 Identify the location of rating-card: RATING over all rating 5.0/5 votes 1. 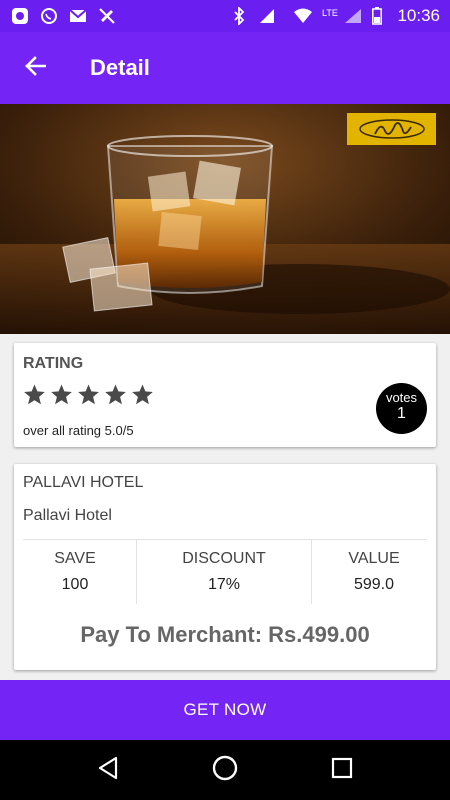
(225, 395).